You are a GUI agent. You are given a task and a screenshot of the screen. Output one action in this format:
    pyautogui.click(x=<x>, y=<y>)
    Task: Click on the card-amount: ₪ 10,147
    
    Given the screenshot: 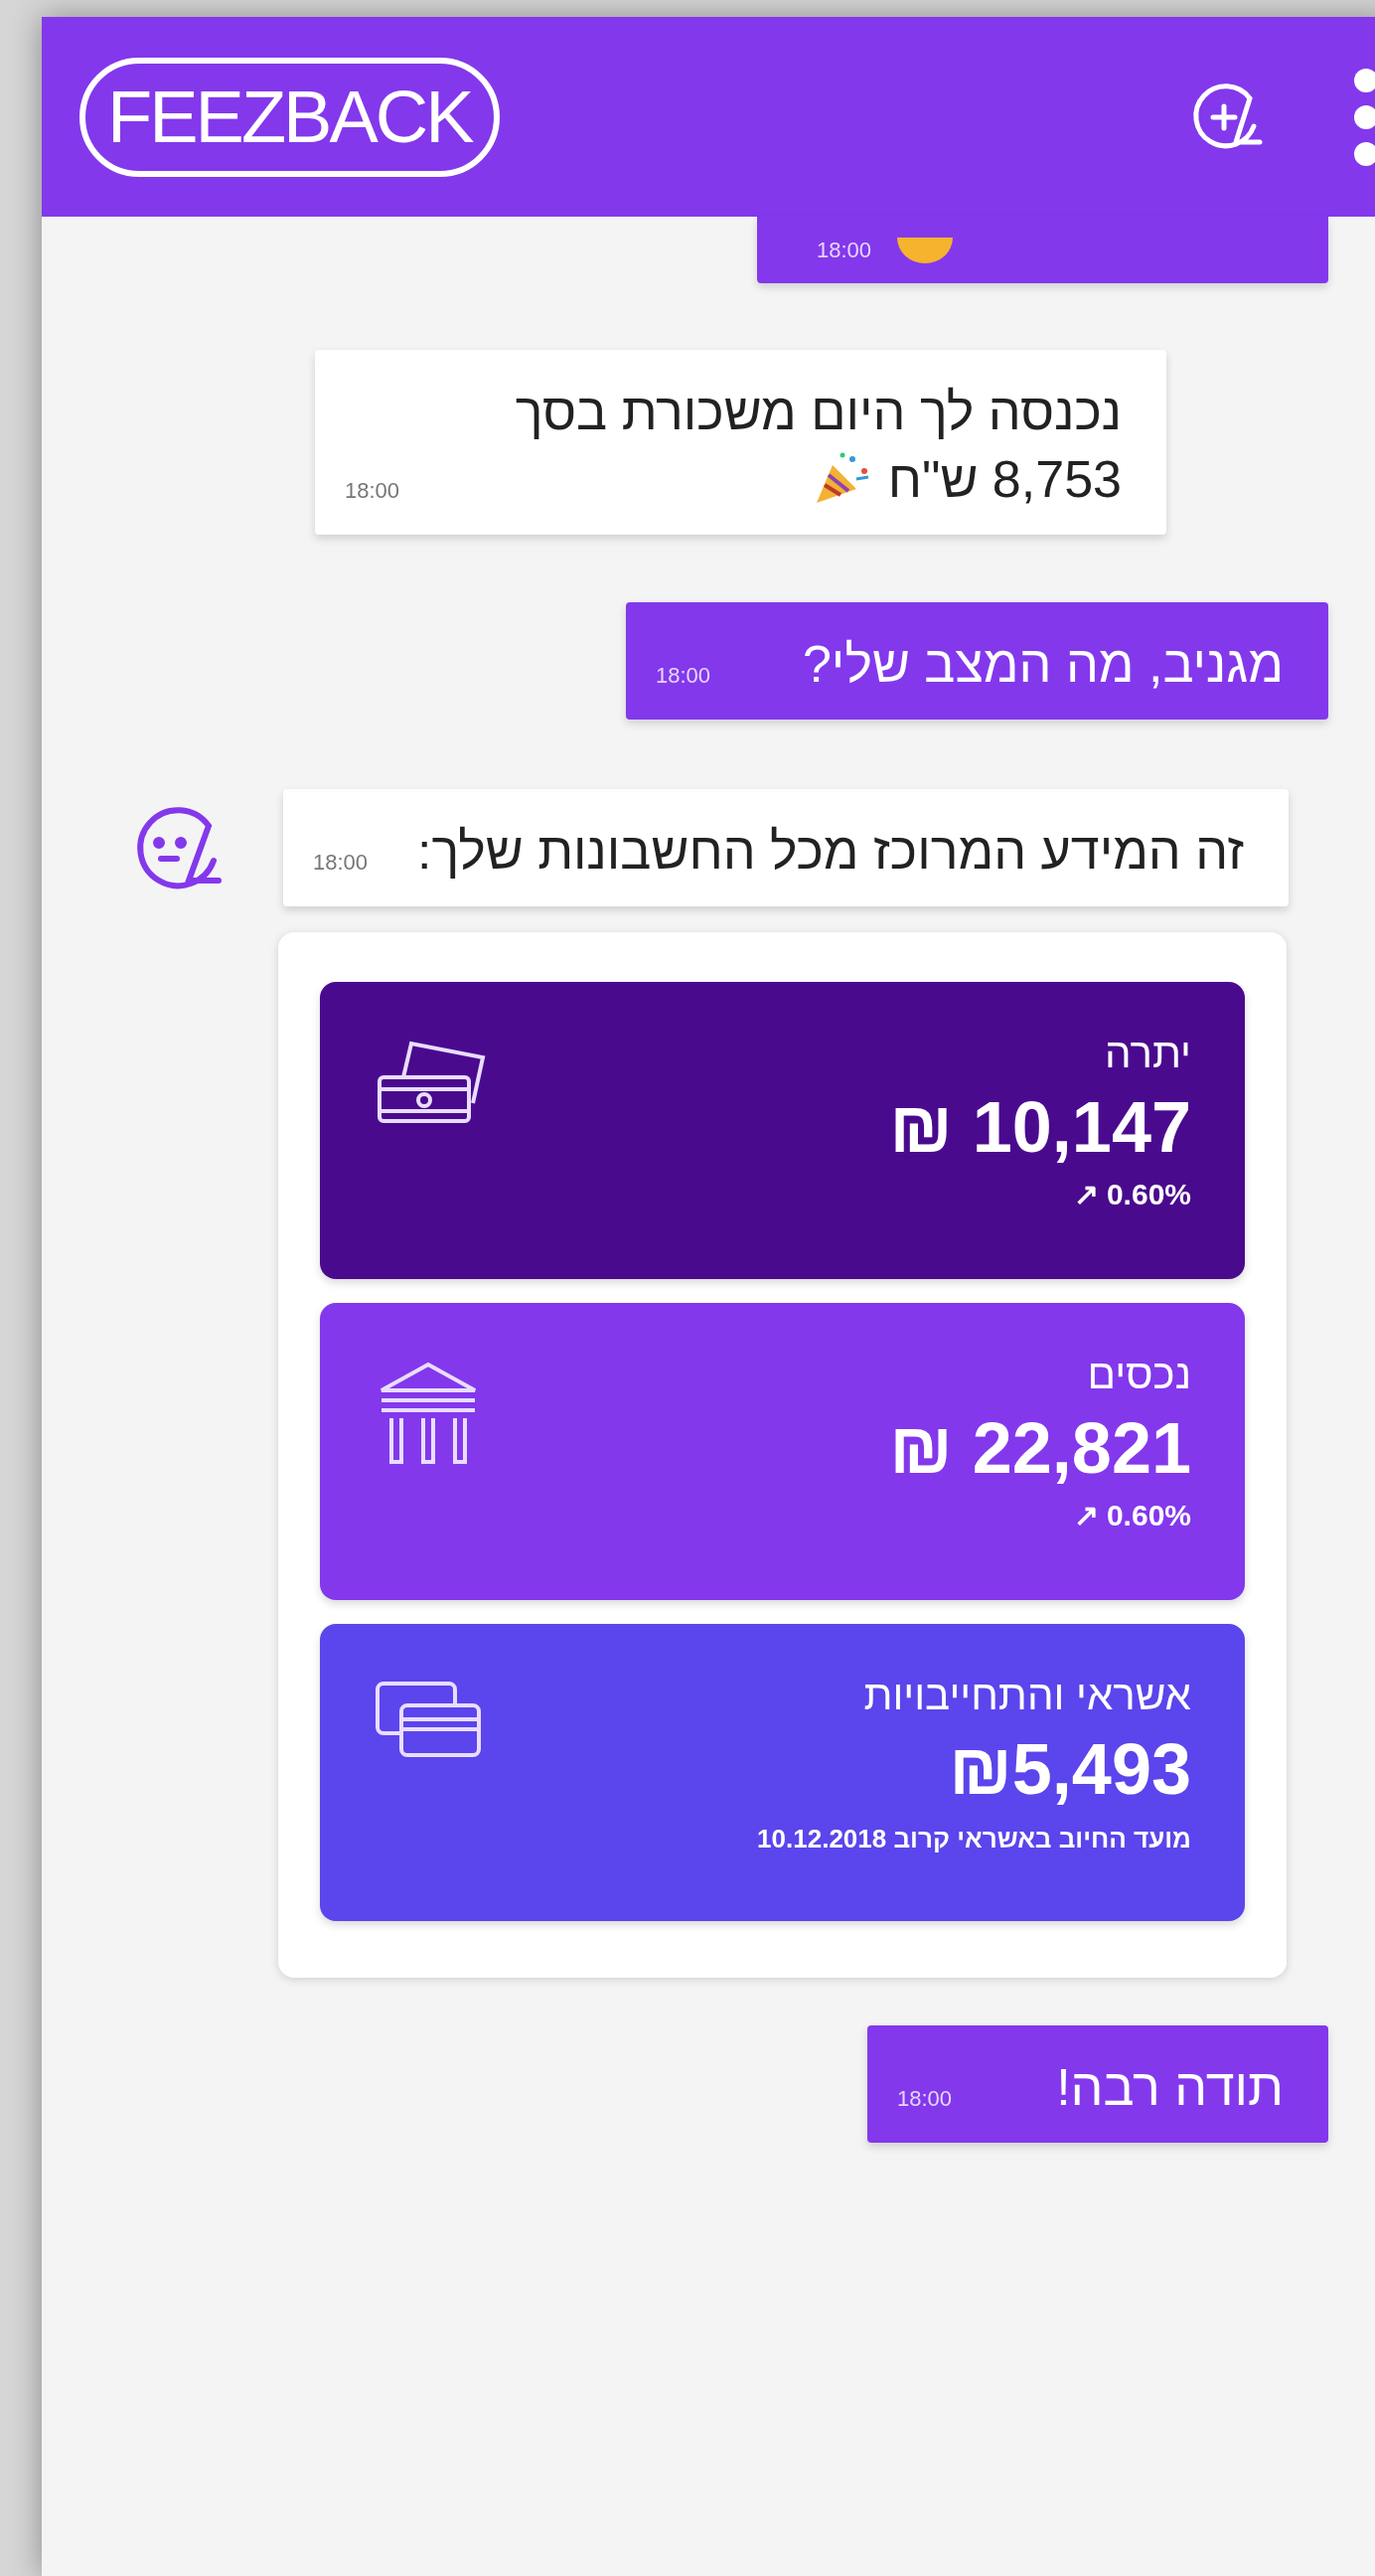 What is the action you would take?
    pyautogui.click(x=1040, y=1127)
    